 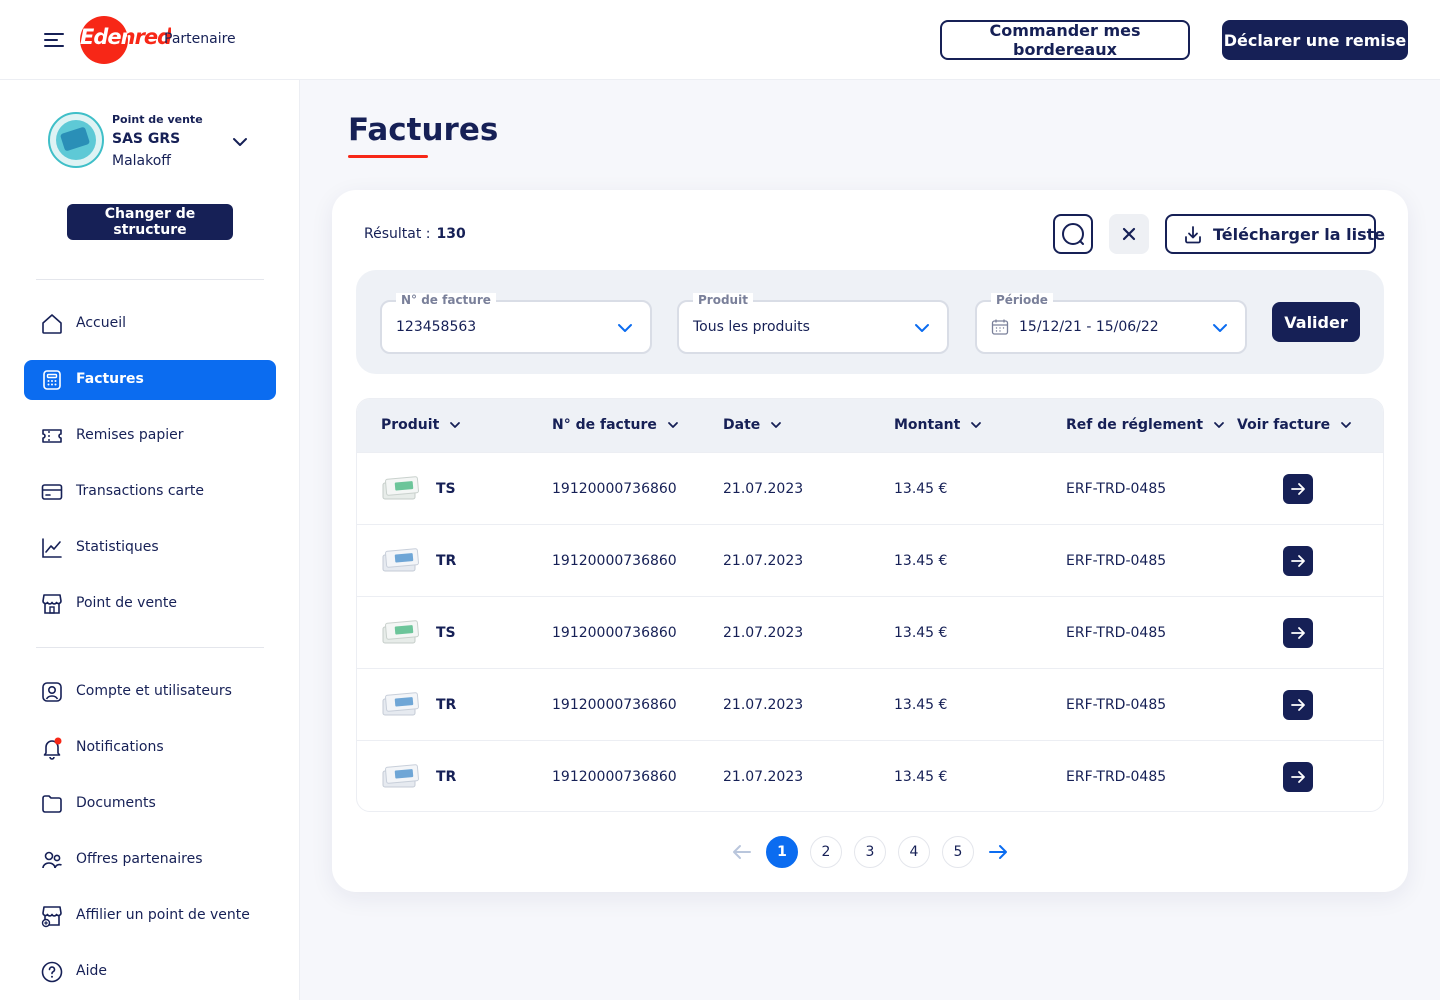 I want to click on sidebar-item-label: Factures, so click(x=110, y=379).